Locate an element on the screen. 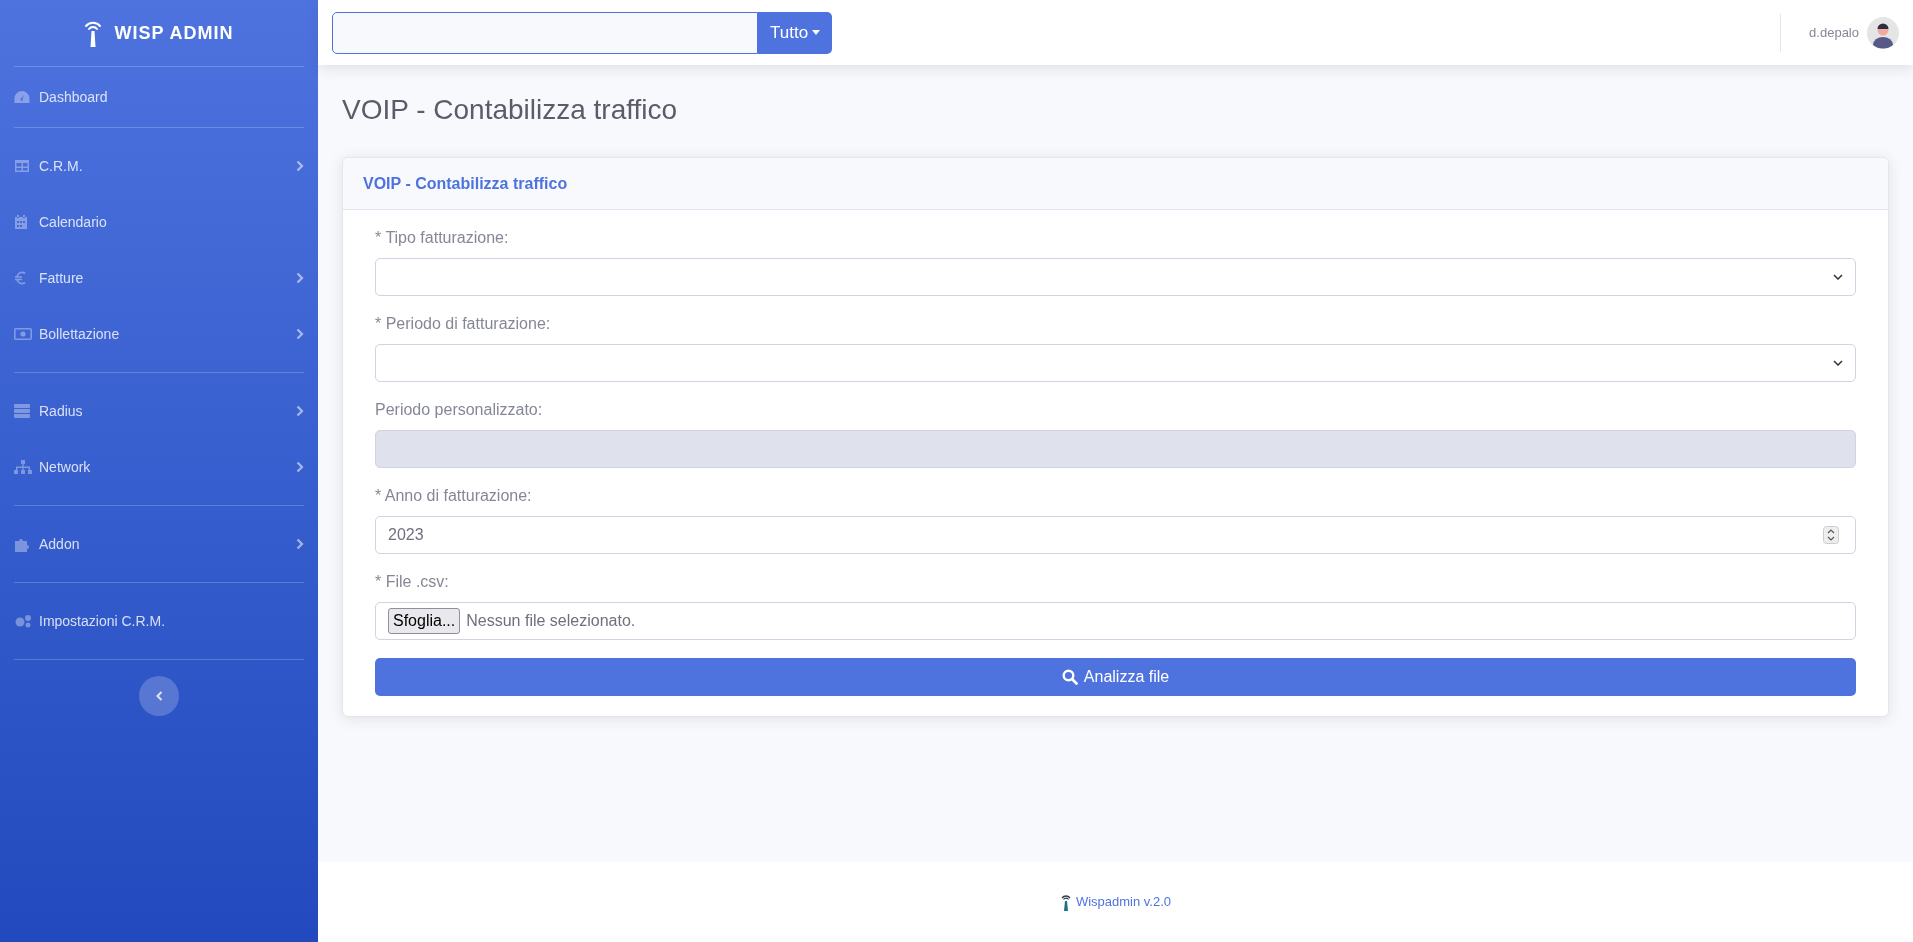 The height and width of the screenshot is (942, 1913). version-text: Wispadmin v.2.0 is located at coordinates (1123, 902).